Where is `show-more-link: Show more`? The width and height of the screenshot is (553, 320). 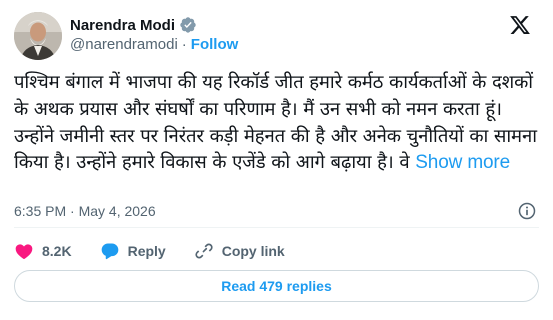
show-more-link: Show more is located at coordinates (462, 162).